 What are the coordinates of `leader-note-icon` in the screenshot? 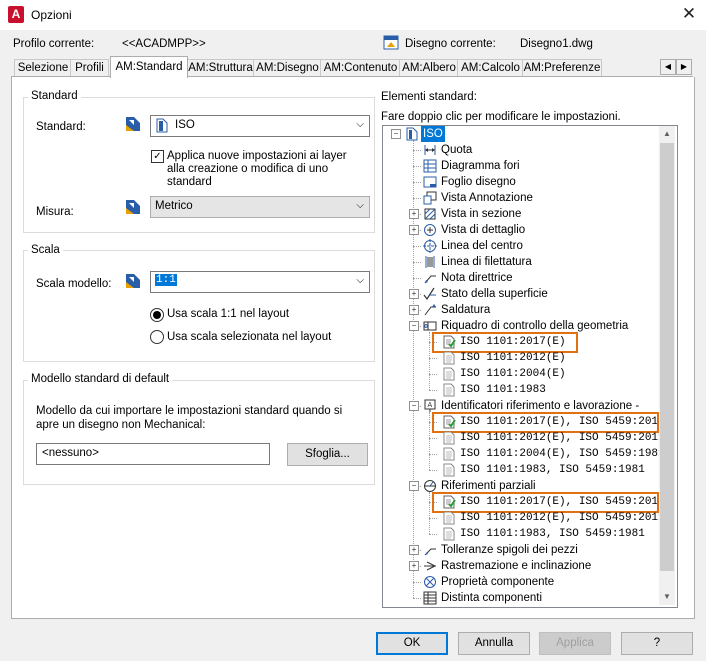 It's located at (429, 277).